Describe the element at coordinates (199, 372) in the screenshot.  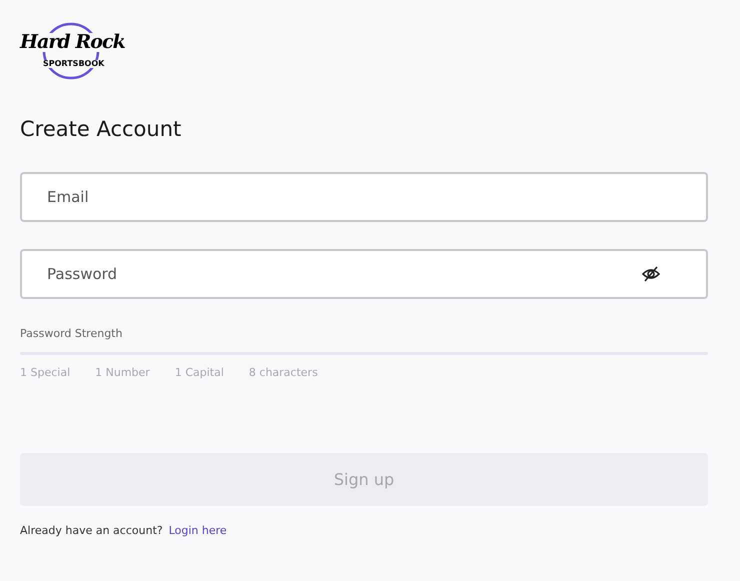
I see `password-requirement: 1 Capital` at that location.